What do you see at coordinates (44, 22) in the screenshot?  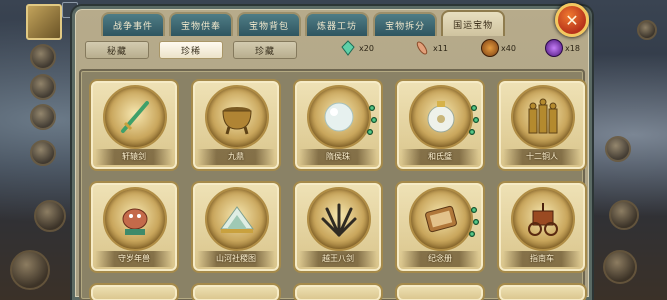 I see `player-avatar` at bounding box center [44, 22].